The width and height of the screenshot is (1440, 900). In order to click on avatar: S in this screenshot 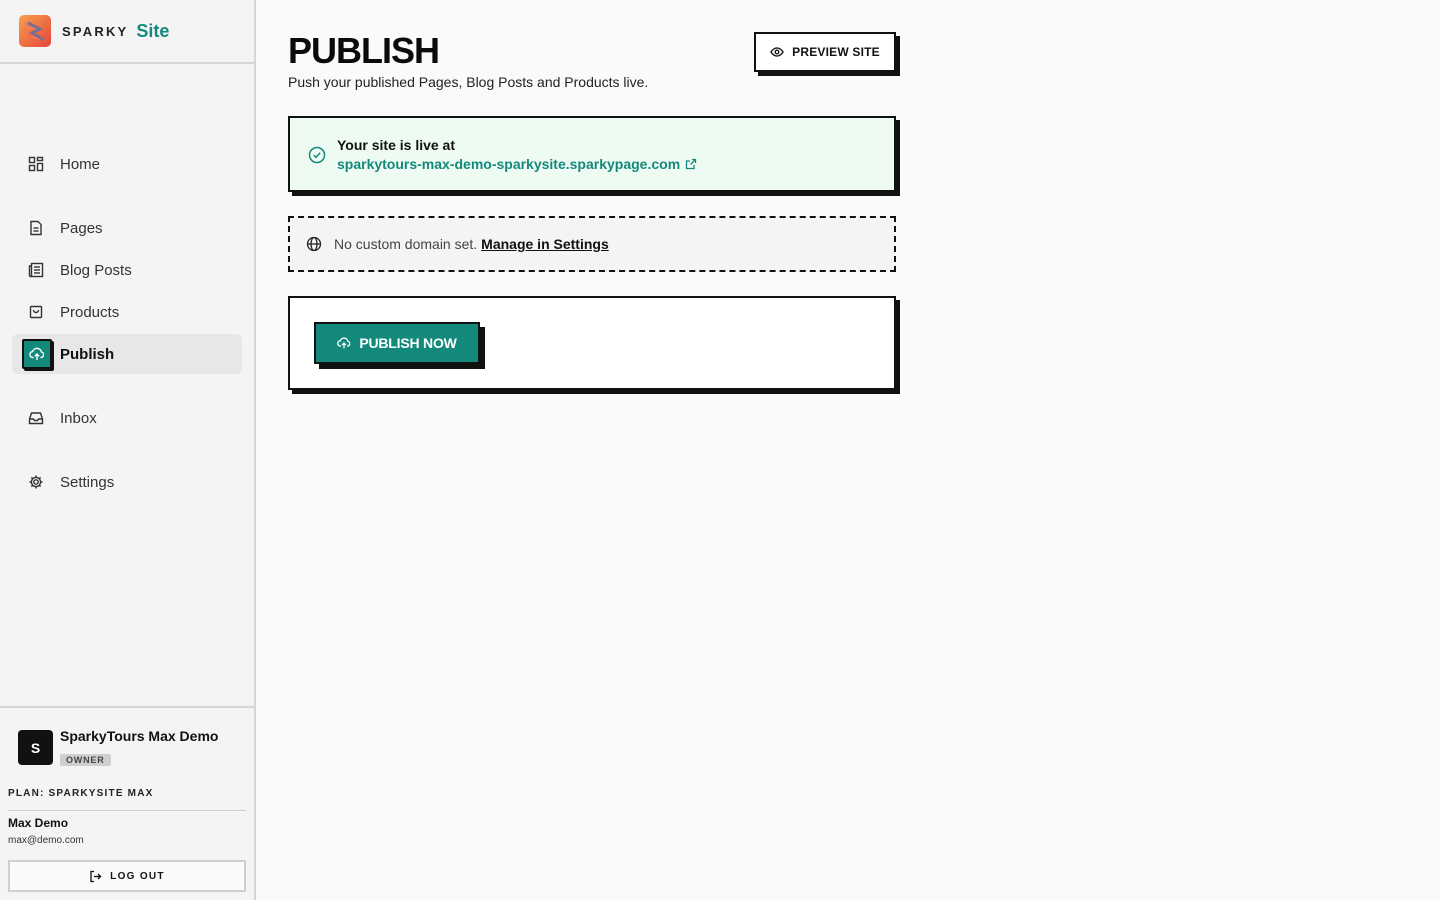, I will do `click(35, 747)`.